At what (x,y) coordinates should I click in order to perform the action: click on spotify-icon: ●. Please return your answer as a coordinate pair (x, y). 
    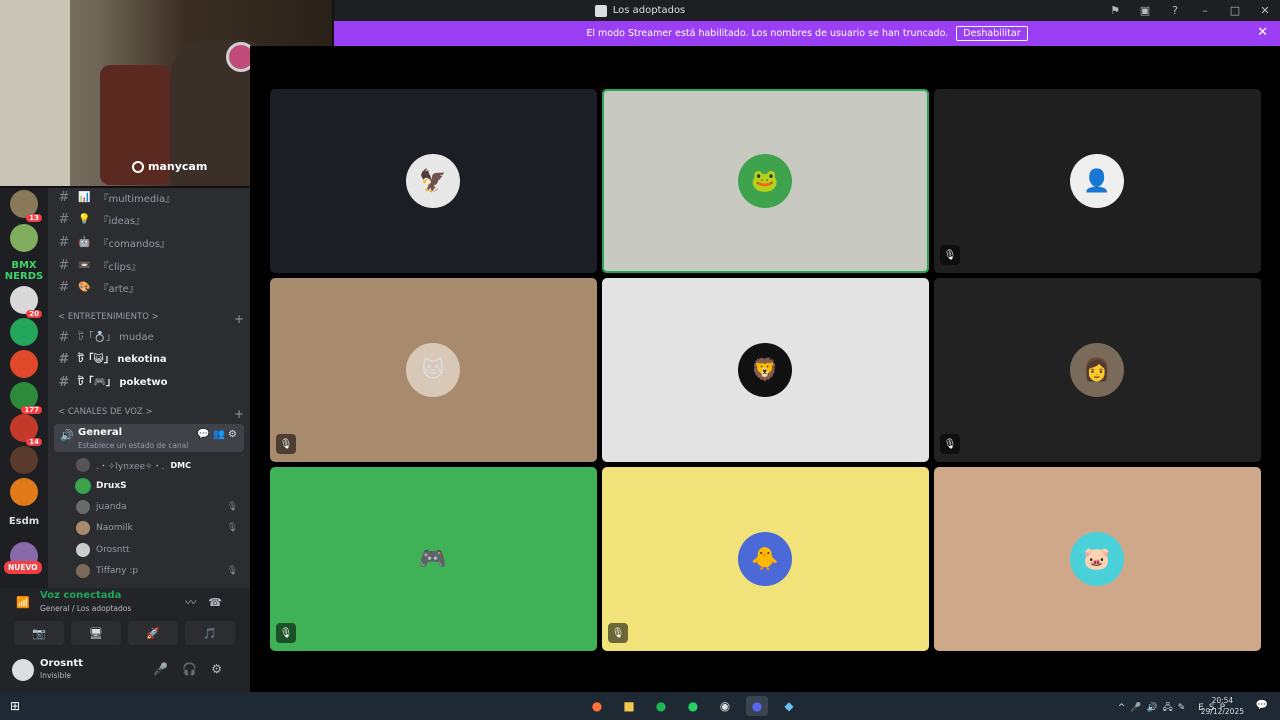
    Looking at the image, I should click on (661, 706).